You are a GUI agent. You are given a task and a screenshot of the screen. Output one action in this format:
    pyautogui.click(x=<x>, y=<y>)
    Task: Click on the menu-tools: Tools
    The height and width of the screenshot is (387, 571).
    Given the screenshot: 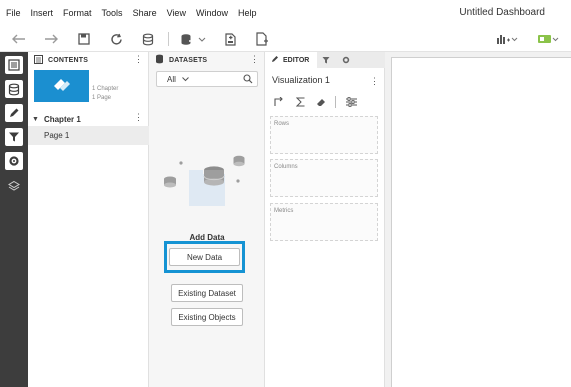 What is the action you would take?
    pyautogui.click(x=112, y=13)
    